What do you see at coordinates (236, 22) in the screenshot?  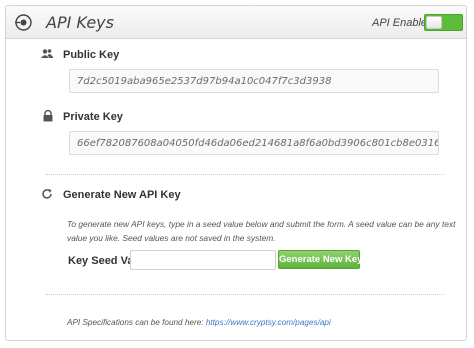 I see `panel-header: API Keys API Enabled` at bounding box center [236, 22].